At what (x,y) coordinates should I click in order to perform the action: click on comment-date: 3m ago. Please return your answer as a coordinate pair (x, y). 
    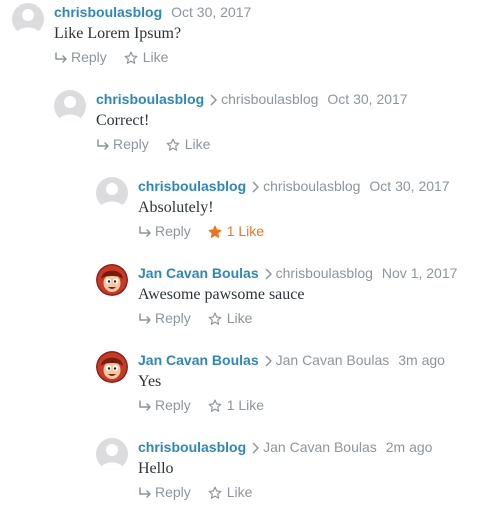
    Looking at the image, I should click on (421, 360).